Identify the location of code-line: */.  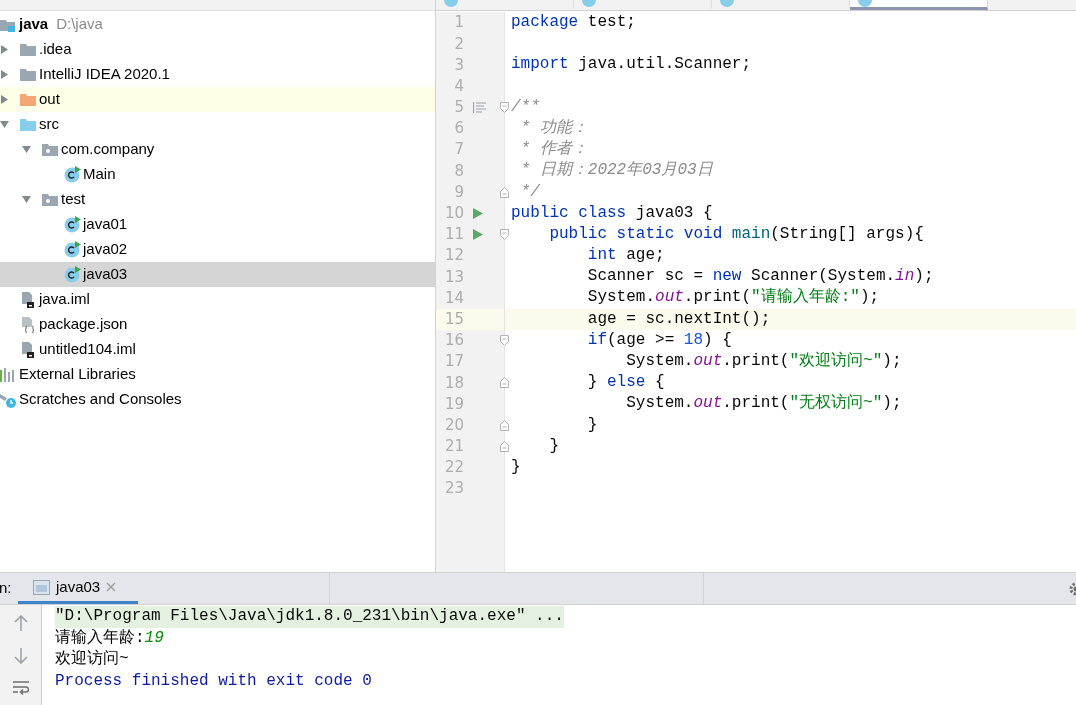
(529, 192).